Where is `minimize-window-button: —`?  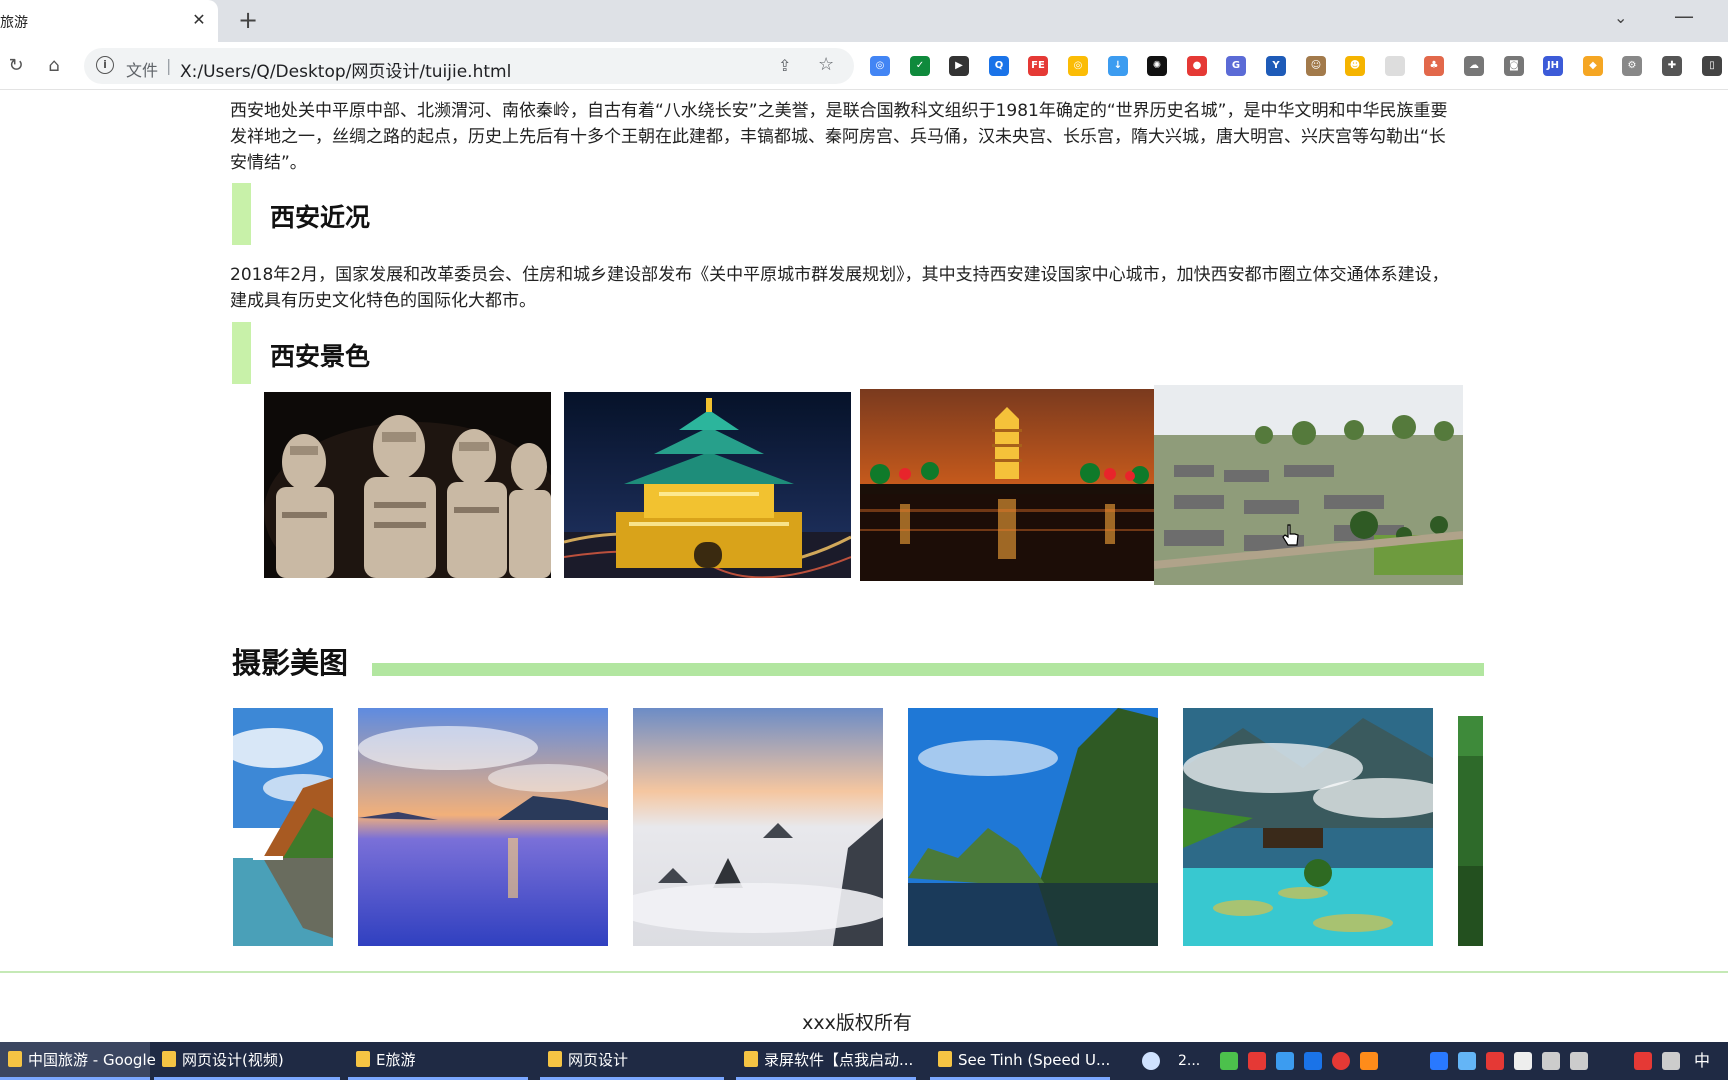 minimize-window-button: — is located at coordinates (1684, 16).